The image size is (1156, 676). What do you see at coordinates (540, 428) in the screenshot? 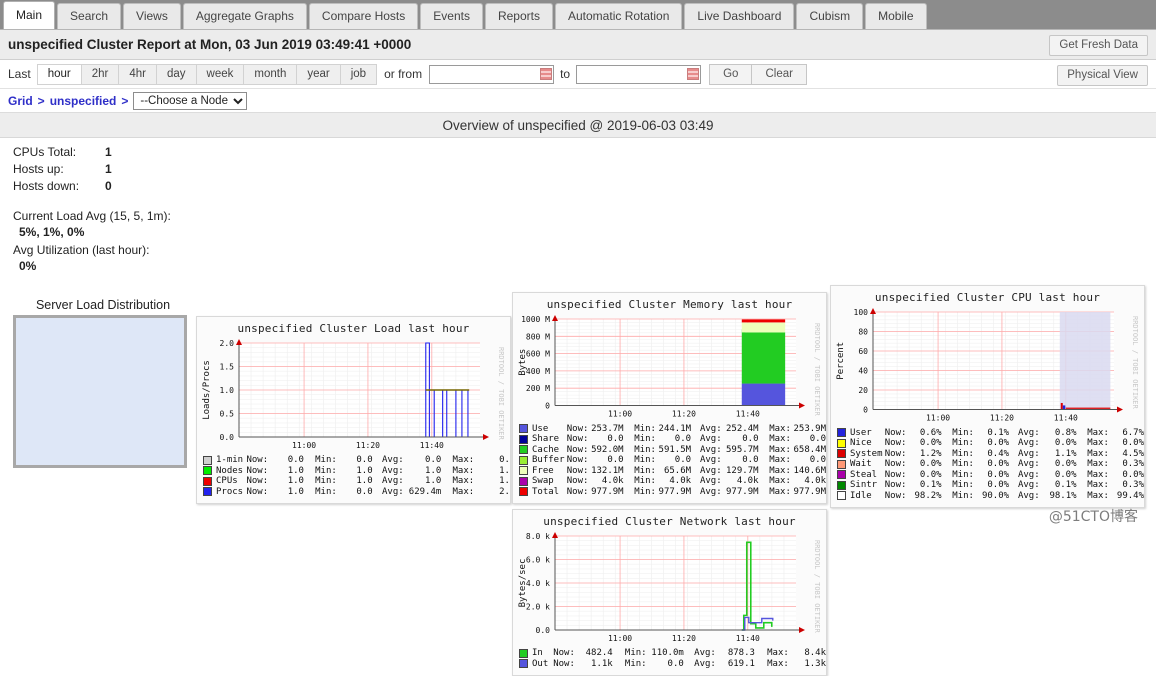
I see `legend-series-name: Use` at bounding box center [540, 428].